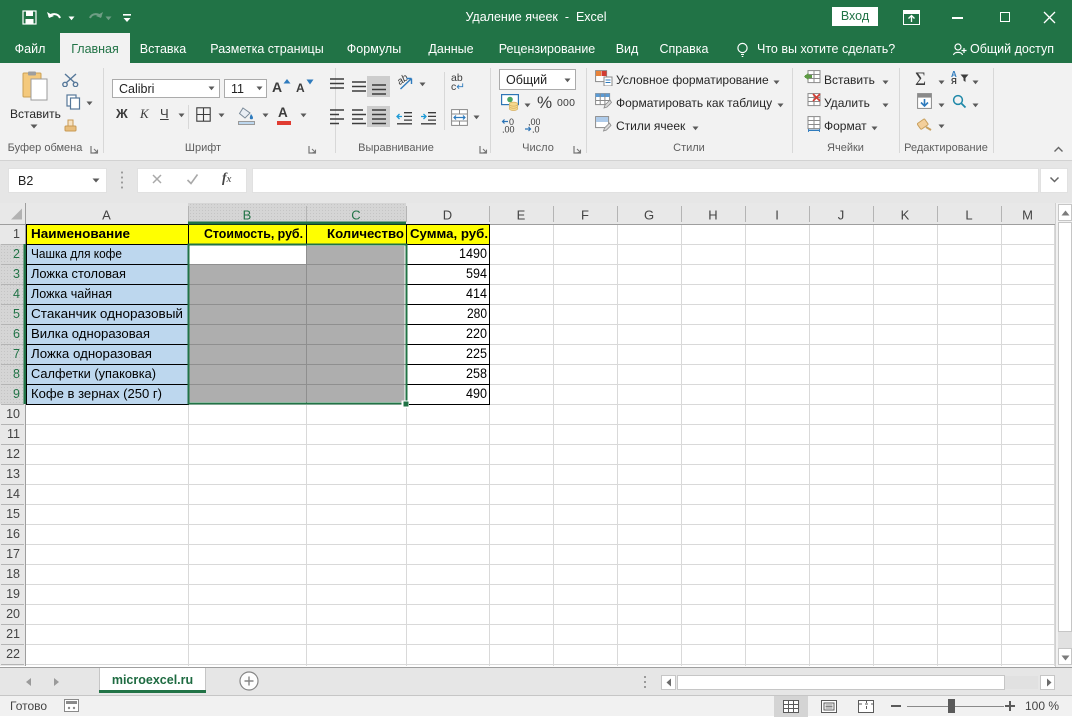  What do you see at coordinates (16, 314) in the screenshot?
I see `svg-text: 5` at bounding box center [16, 314].